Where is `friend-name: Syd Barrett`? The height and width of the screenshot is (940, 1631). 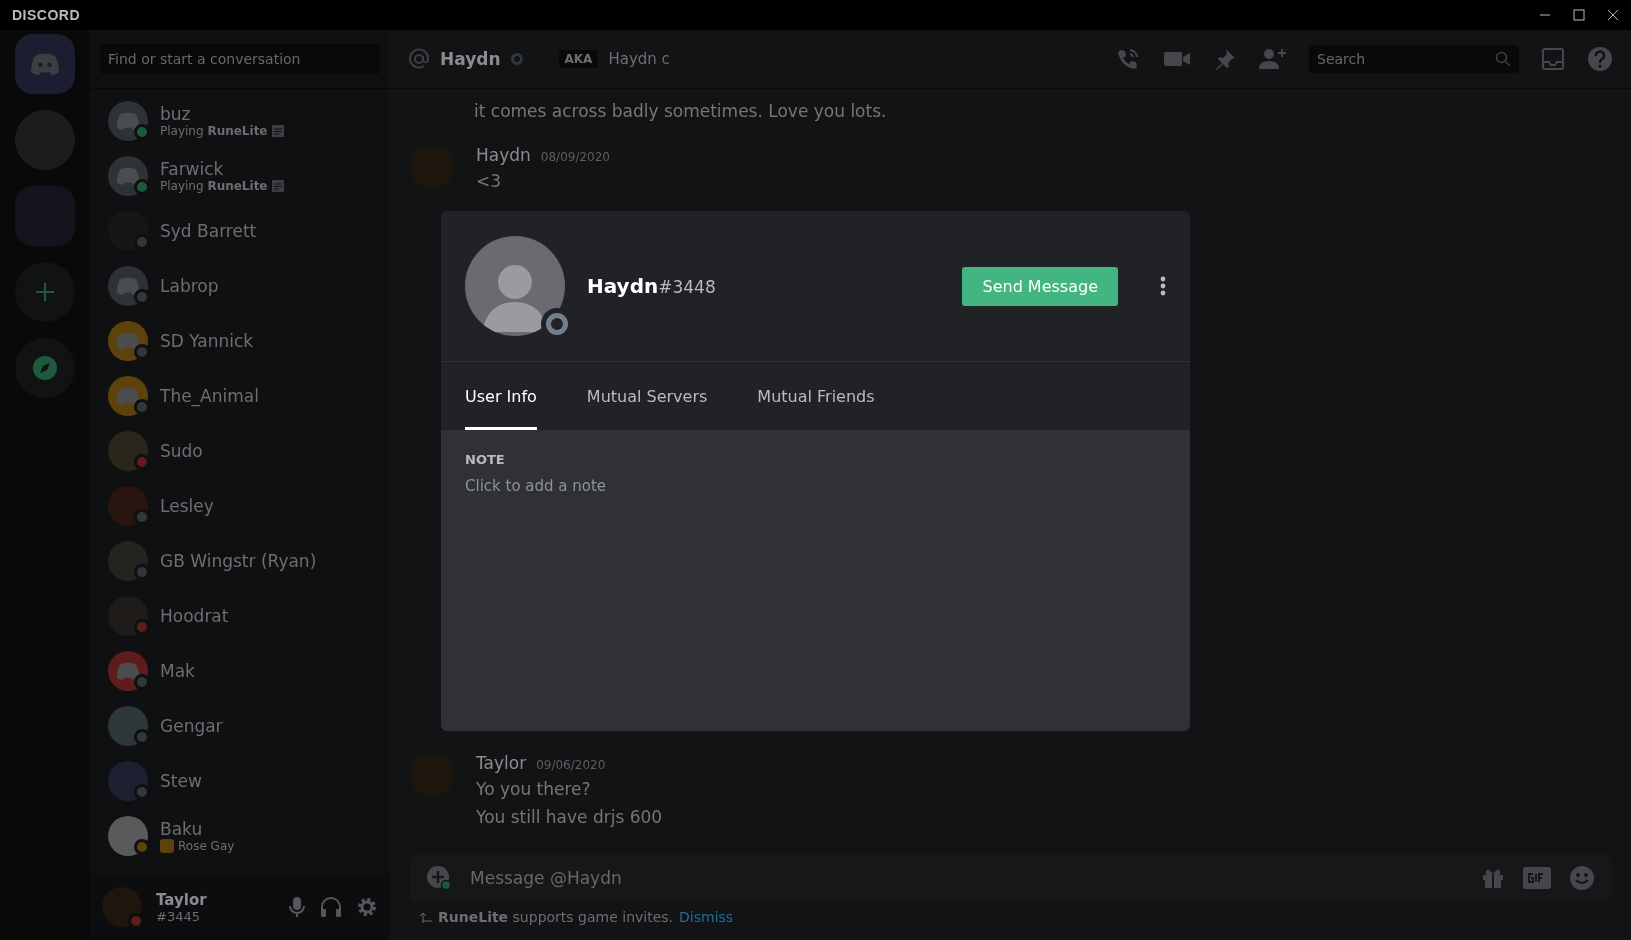
friend-name: Syd Barrett is located at coordinates (208, 230).